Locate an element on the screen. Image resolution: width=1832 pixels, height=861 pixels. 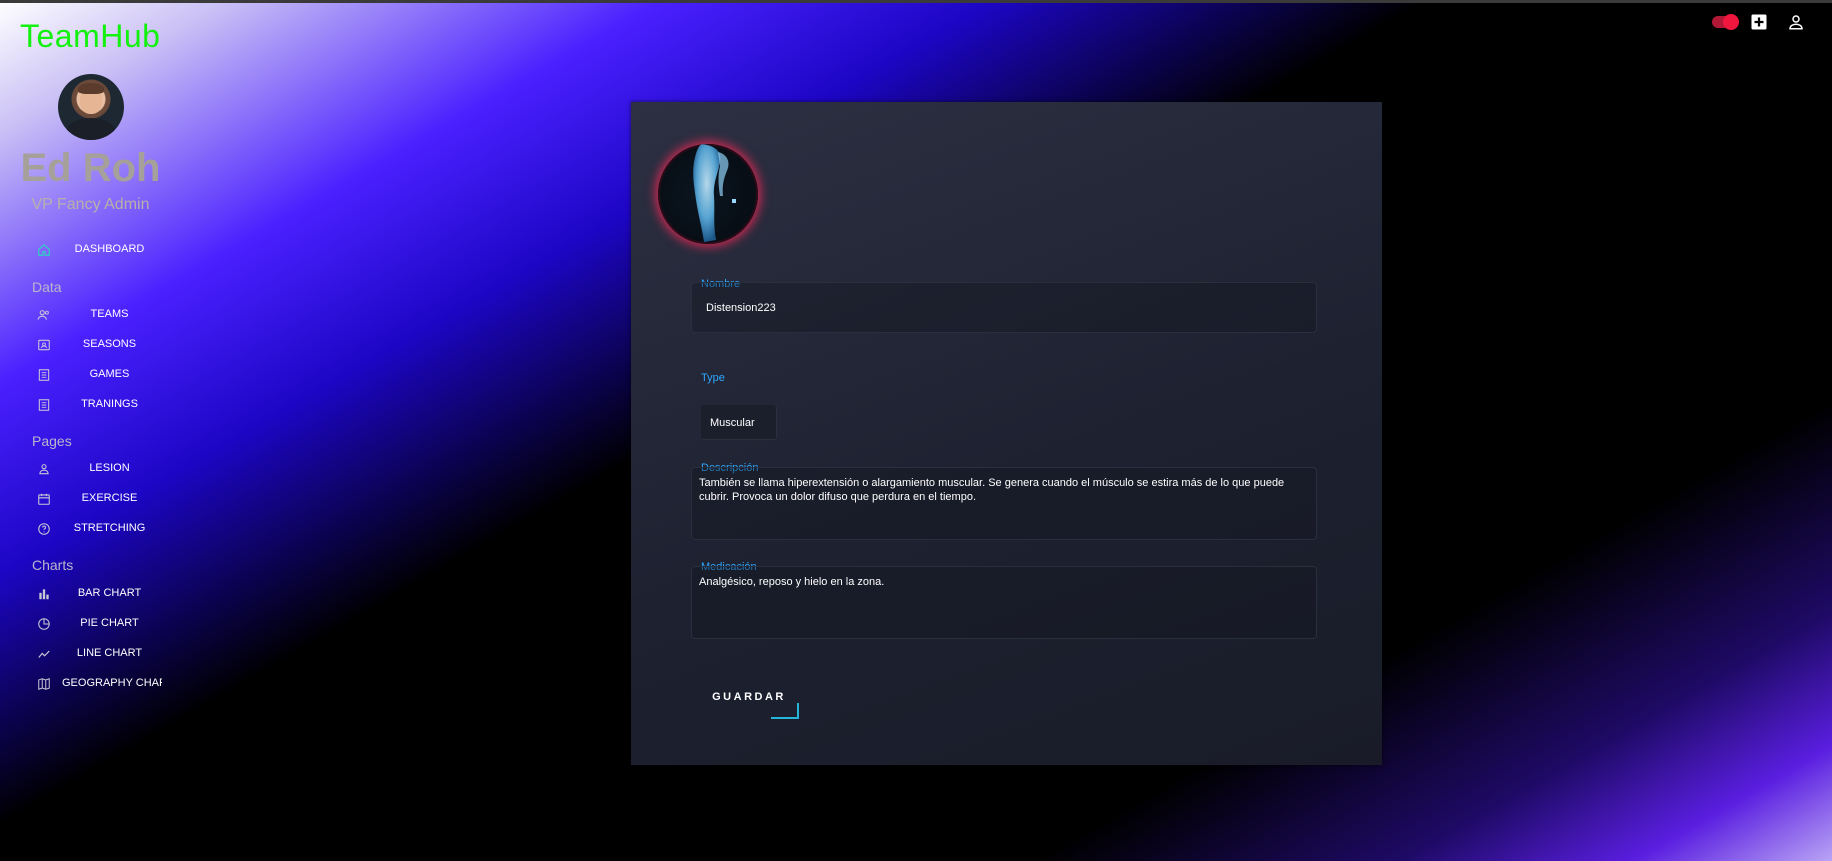
map-icon is located at coordinates (44, 684).